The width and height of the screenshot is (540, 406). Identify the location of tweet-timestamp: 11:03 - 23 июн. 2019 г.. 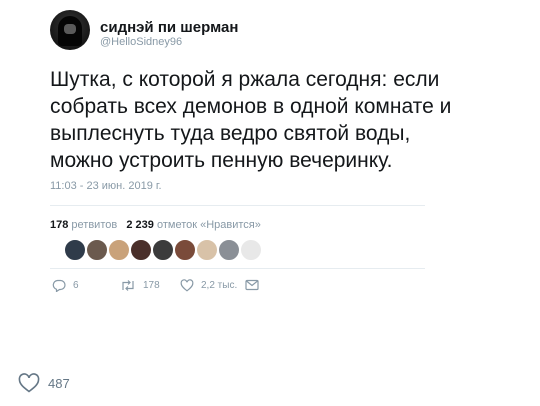
(106, 186).